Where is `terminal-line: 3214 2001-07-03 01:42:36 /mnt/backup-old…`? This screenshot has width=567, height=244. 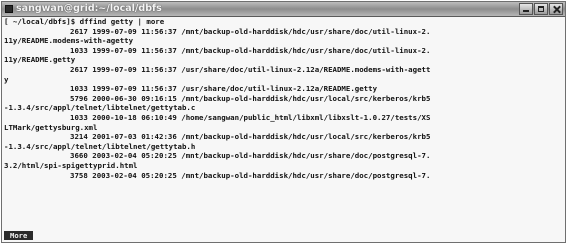 terminal-line: 3214 2001-07-03 01:42:36 /mnt/backup-old… is located at coordinates (250, 137).